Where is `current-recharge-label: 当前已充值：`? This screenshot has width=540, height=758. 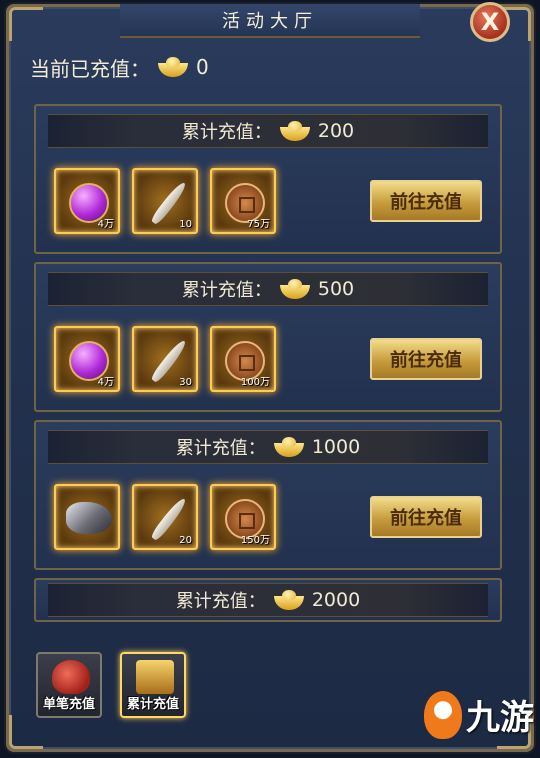 current-recharge-label: 当前已充值： is located at coordinates (90, 68).